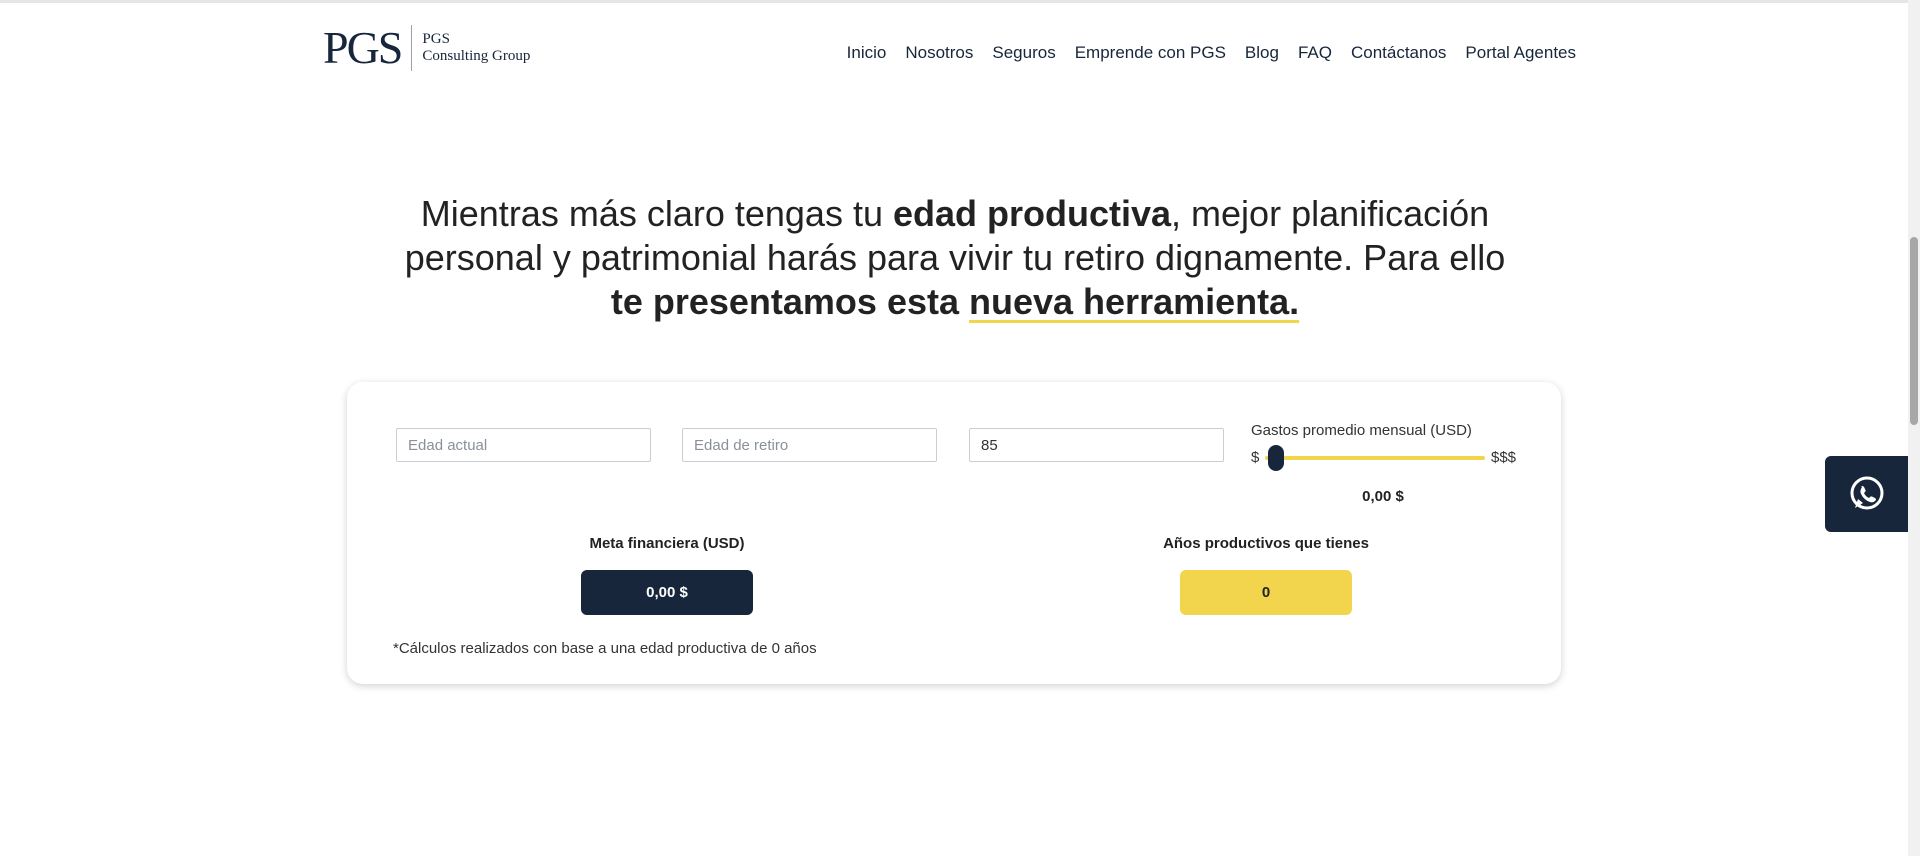 This screenshot has width=1920, height=856. What do you see at coordinates (412, 48) in the screenshot?
I see `logo-divider` at bounding box center [412, 48].